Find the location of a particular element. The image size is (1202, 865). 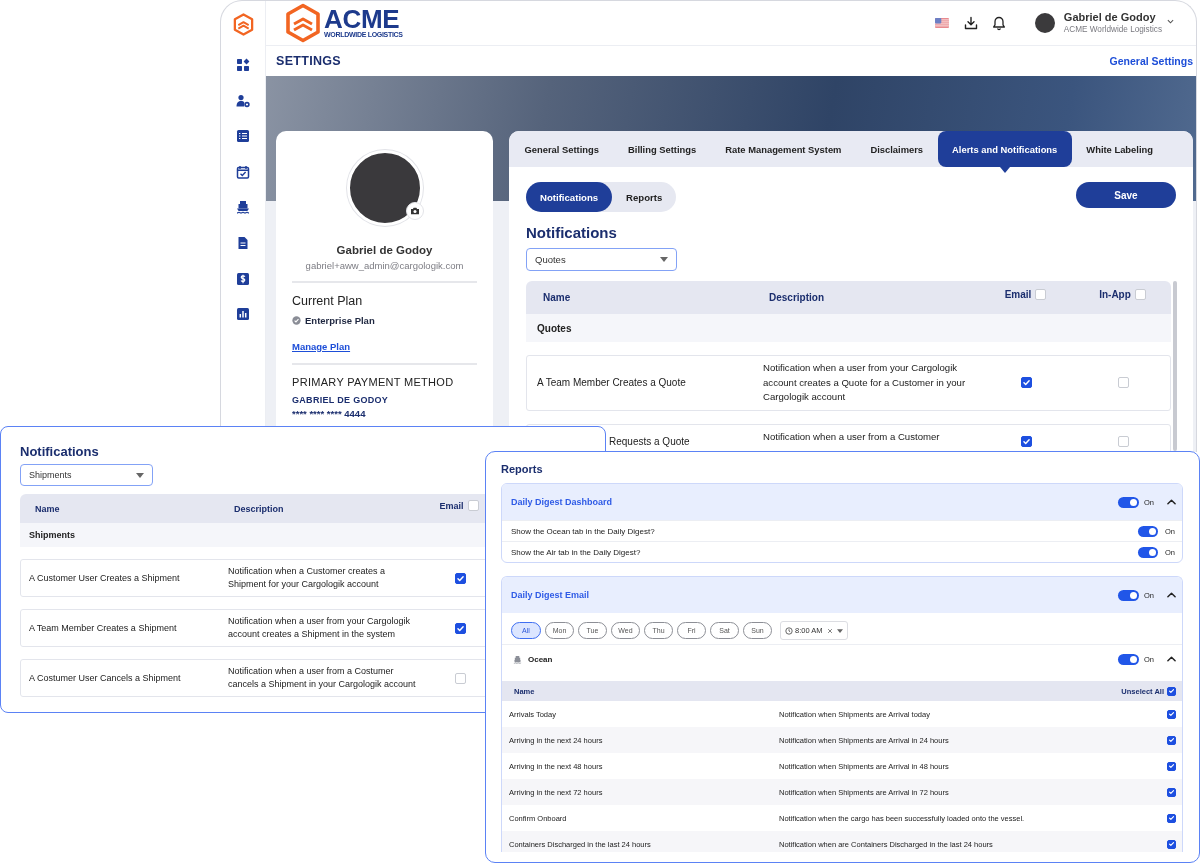

segment-button: Reports is located at coordinates (644, 197).